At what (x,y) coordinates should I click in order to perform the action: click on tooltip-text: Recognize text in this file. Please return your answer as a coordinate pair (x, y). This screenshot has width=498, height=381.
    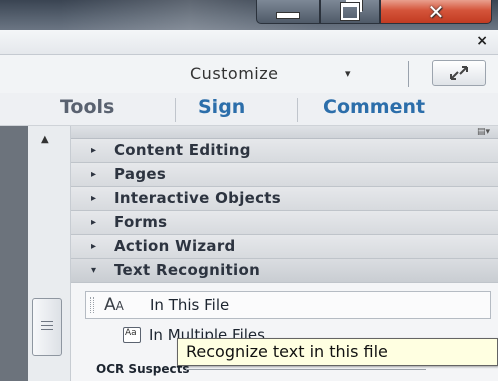
    Looking at the image, I should click on (287, 351).